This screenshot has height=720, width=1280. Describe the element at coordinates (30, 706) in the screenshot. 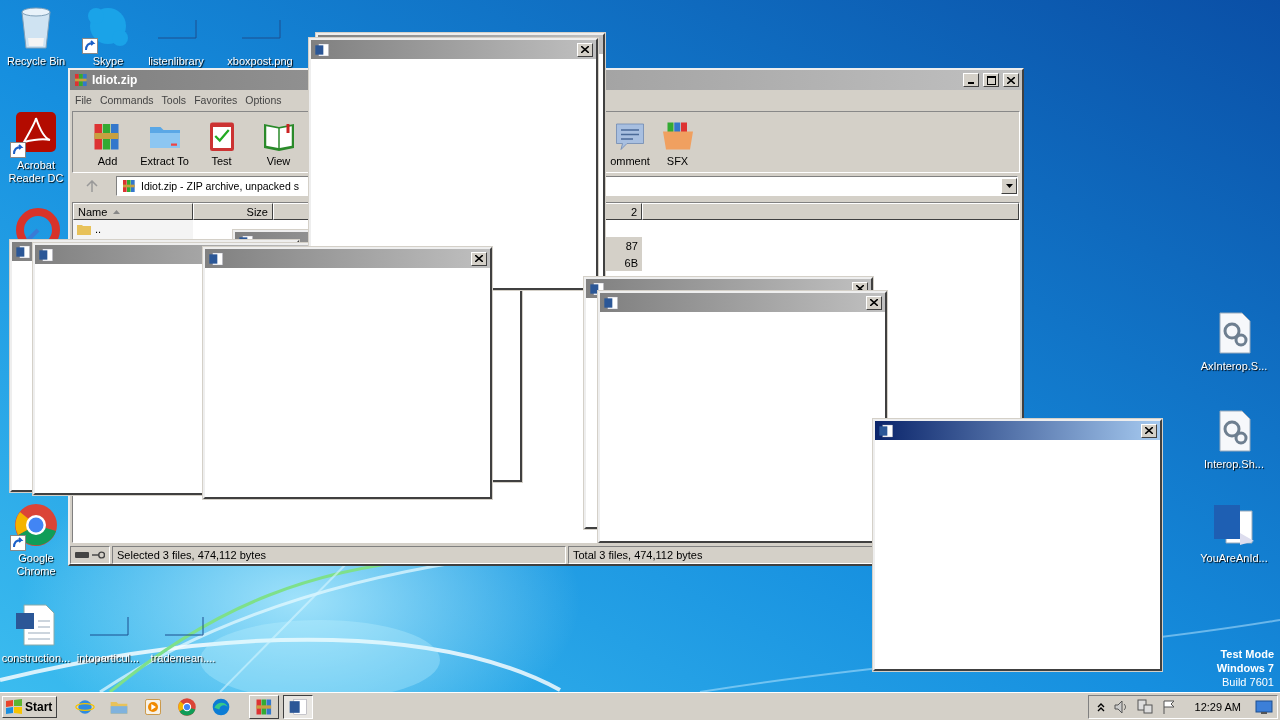

I see `start-button: Start` at that location.